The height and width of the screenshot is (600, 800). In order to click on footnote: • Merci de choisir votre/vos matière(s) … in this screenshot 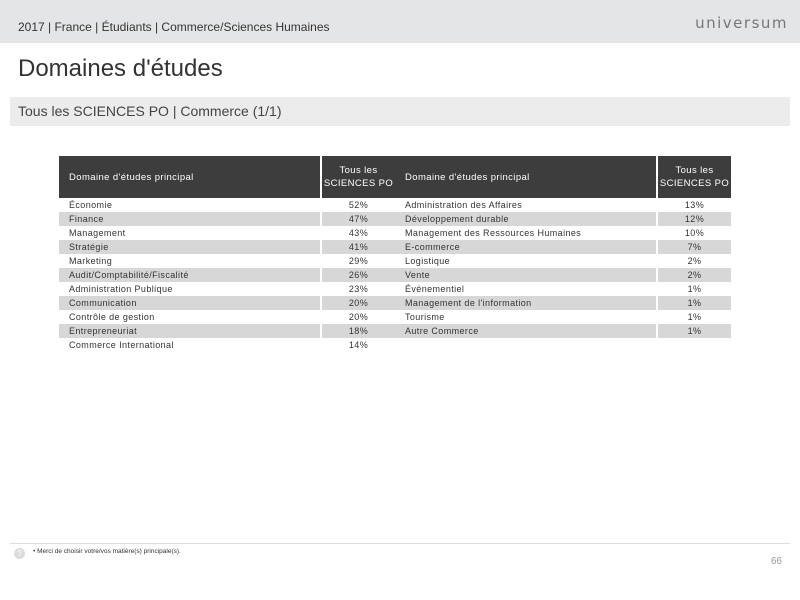, I will do `click(107, 551)`.